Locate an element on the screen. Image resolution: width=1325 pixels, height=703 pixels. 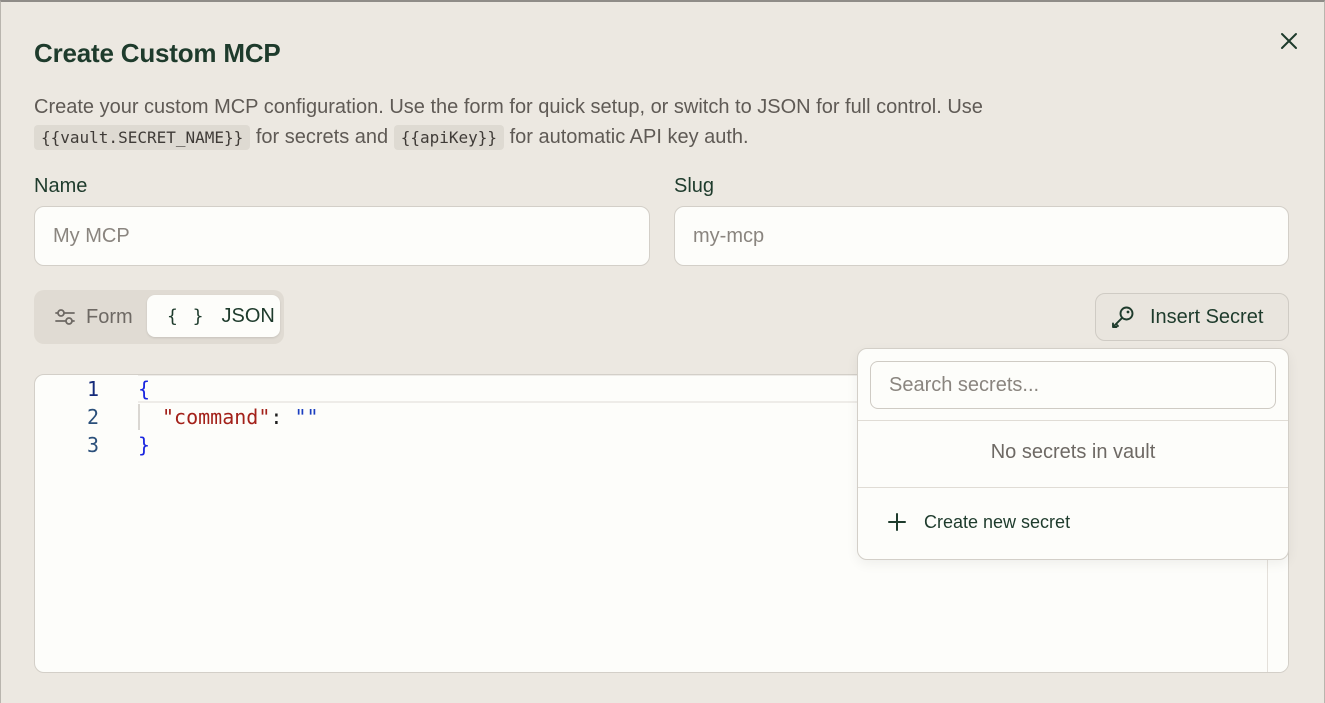
sliders-icon is located at coordinates (65, 317).